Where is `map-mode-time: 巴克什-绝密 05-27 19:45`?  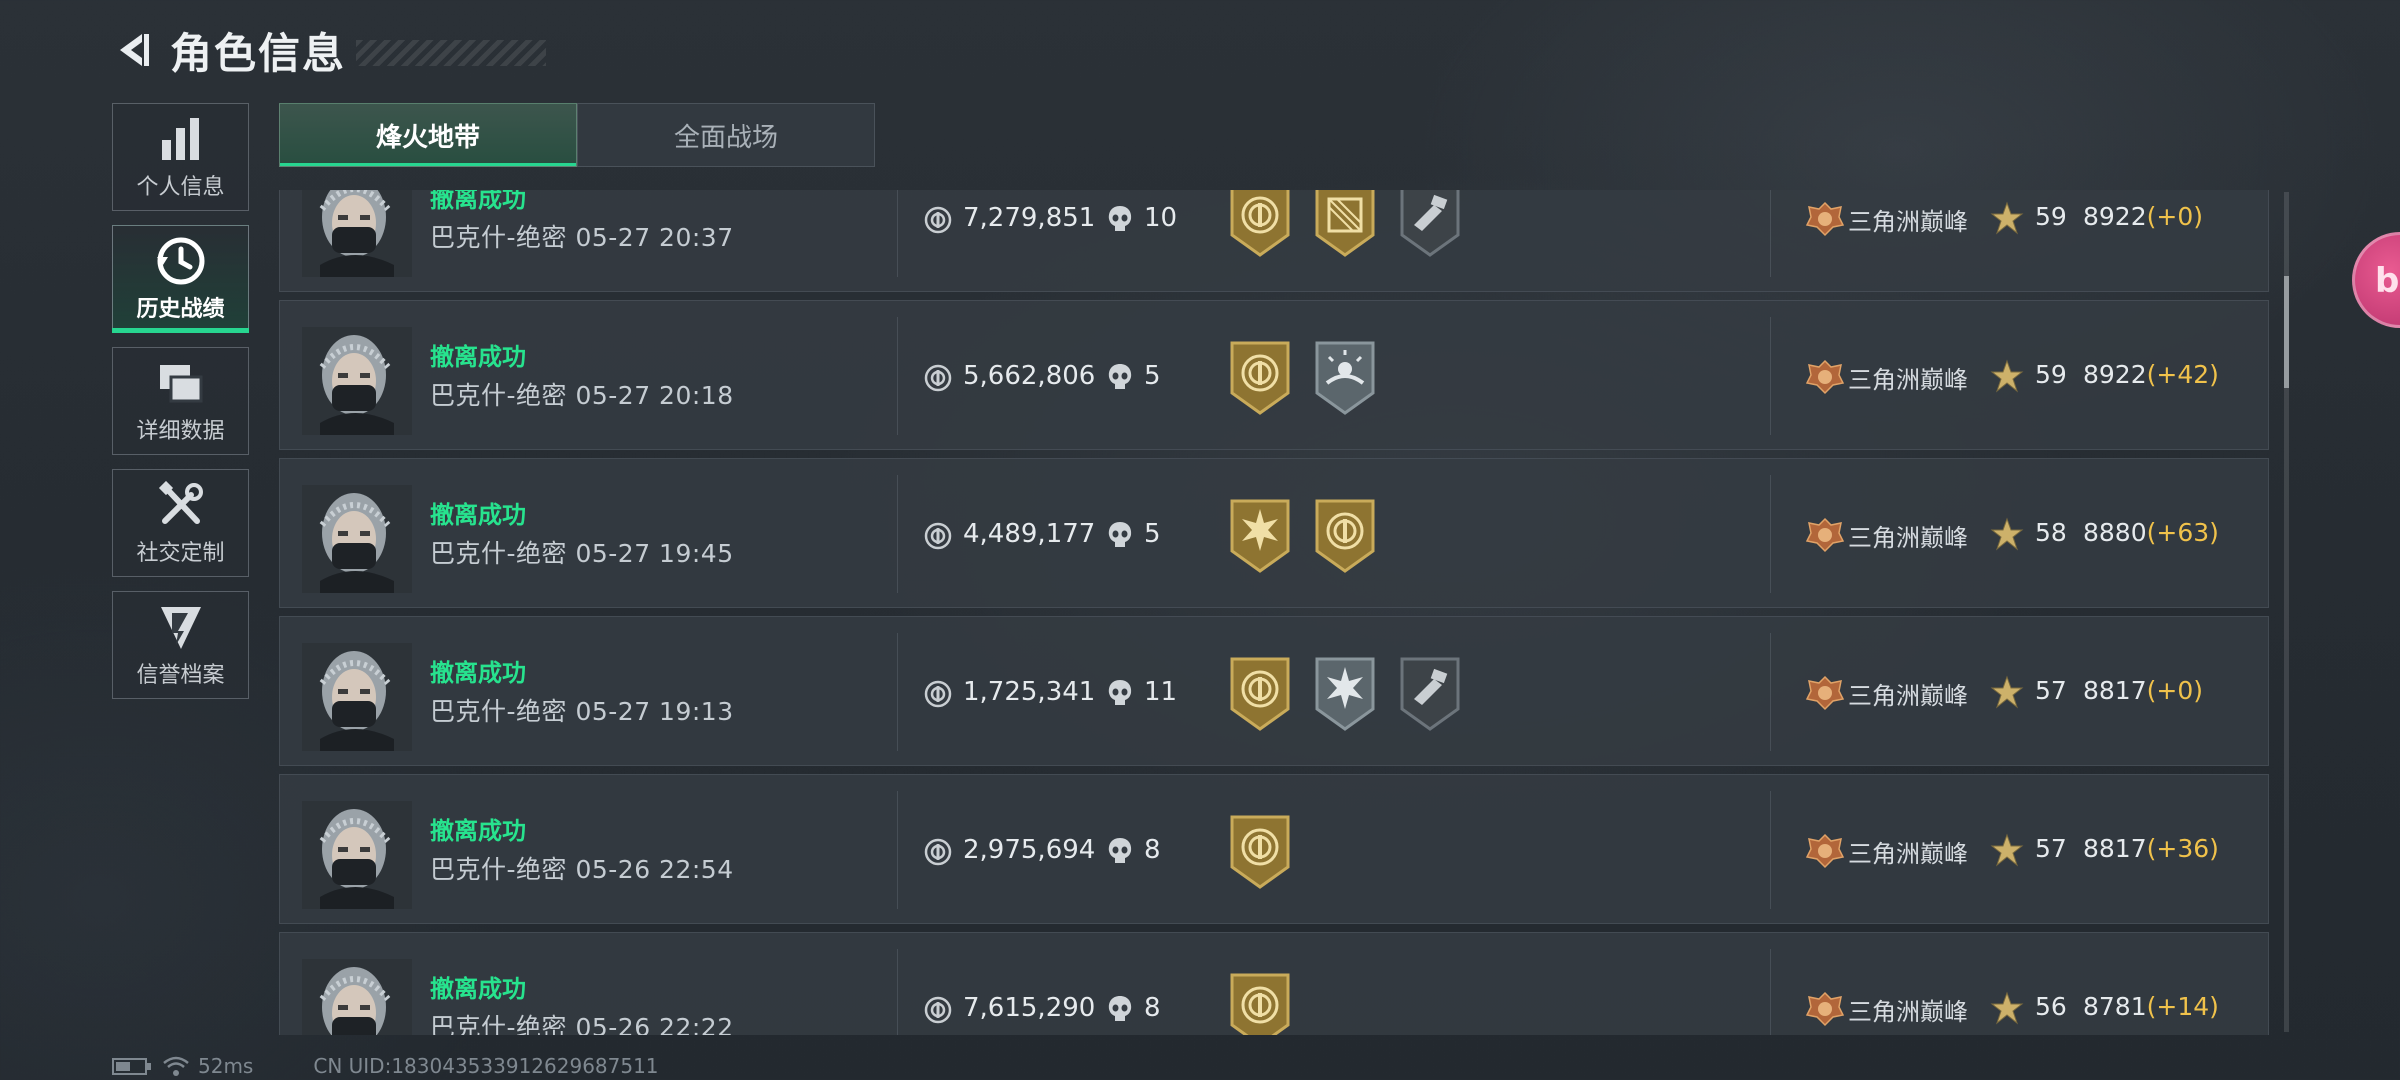
map-mode-time: 巴克什-绝密 05-27 19:45 is located at coordinates (582, 553).